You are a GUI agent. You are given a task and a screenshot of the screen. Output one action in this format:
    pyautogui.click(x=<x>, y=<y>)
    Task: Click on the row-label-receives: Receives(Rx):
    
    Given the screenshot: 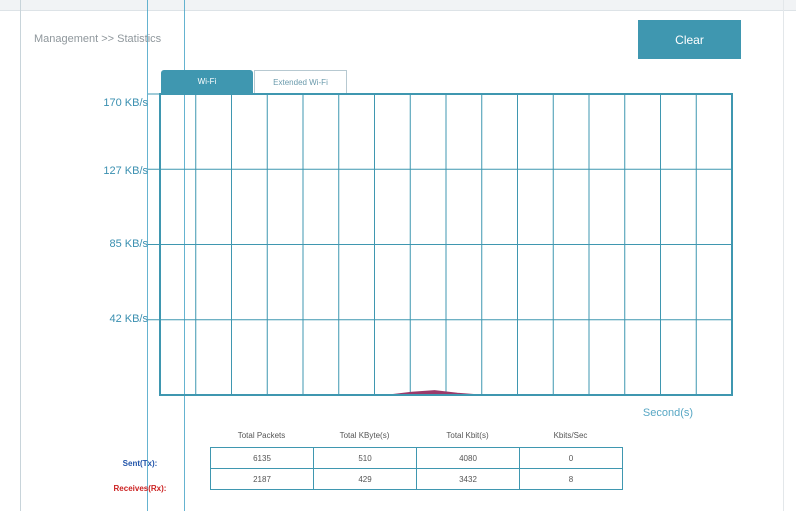 What is the action you would take?
    pyautogui.click(x=140, y=488)
    